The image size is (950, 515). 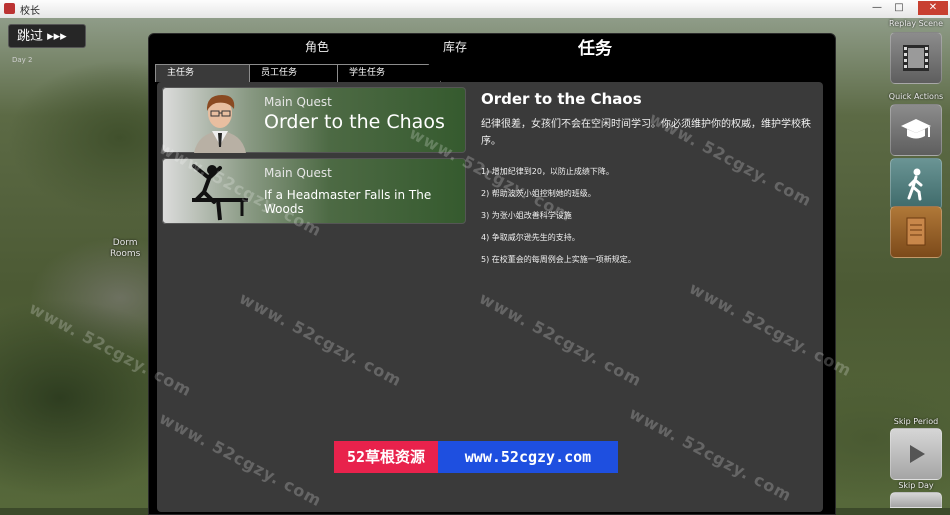 What do you see at coordinates (125, 254) in the screenshot?
I see `dorm-label-line2: Rooms` at bounding box center [125, 254].